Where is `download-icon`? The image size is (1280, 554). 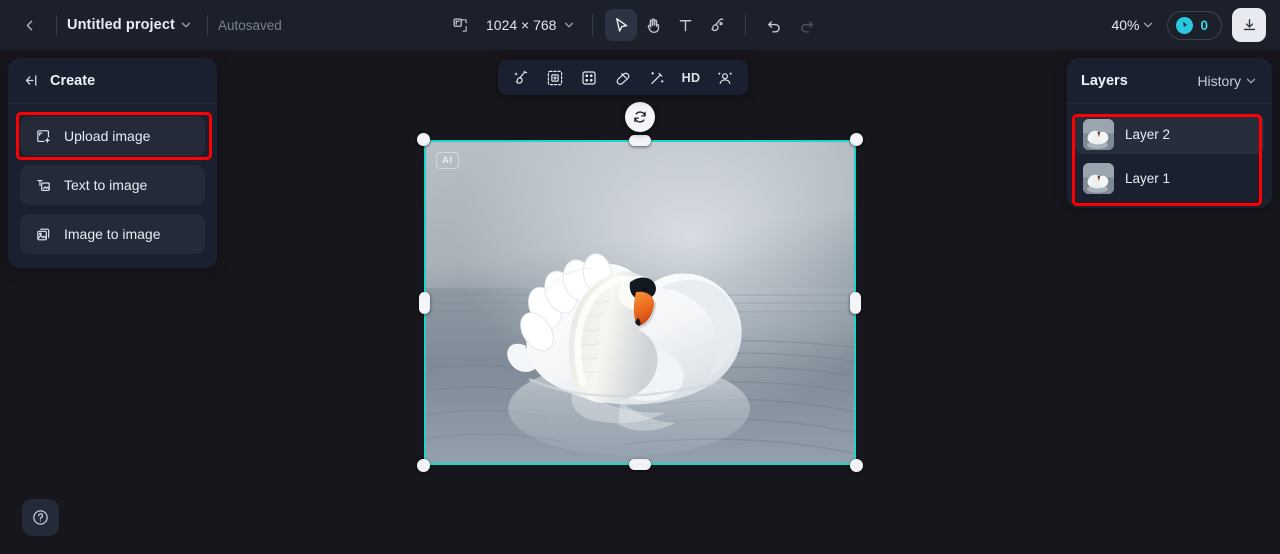
download-icon is located at coordinates (1249, 24).